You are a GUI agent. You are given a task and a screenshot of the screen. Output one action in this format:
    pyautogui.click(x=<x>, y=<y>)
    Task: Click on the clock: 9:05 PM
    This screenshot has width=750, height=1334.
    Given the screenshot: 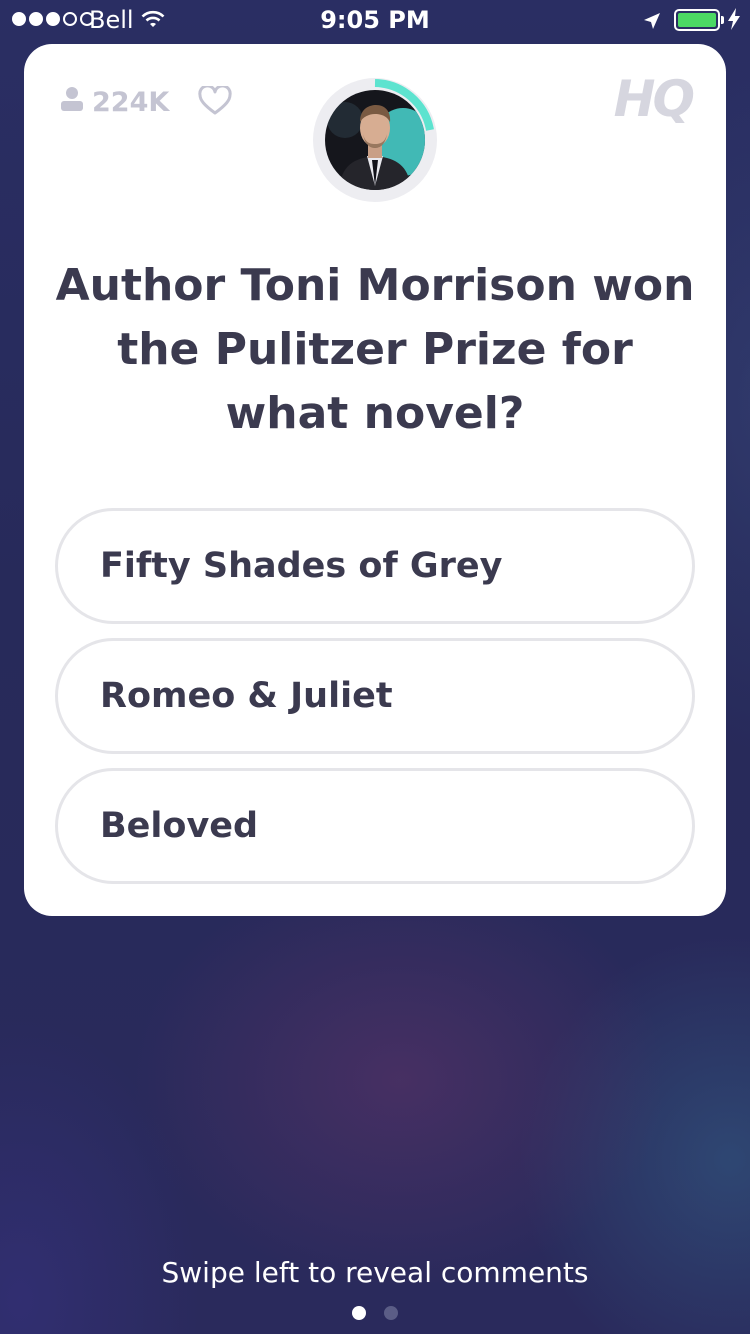 What is the action you would take?
    pyautogui.click(x=375, y=20)
    